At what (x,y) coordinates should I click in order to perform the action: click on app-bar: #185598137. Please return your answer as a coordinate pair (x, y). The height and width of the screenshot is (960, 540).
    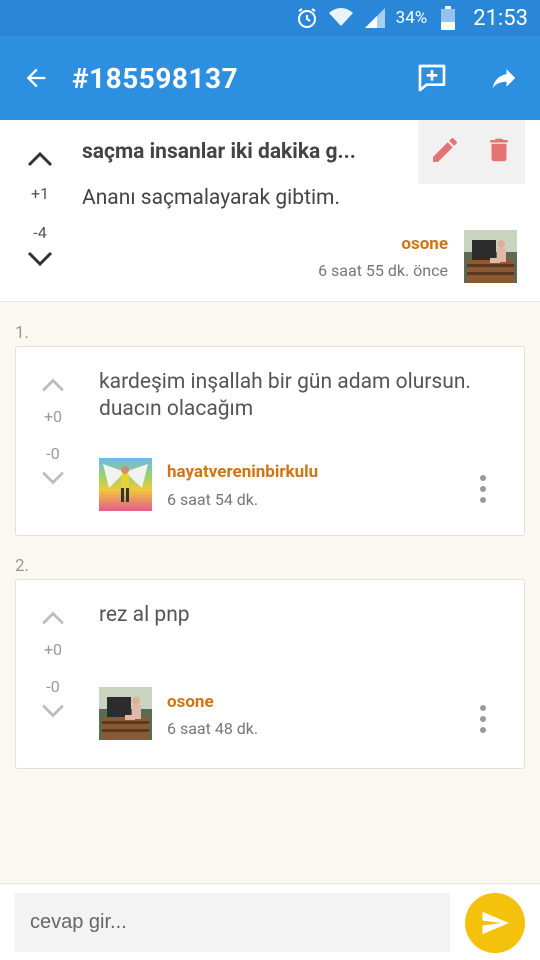
    Looking at the image, I should click on (270, 78).